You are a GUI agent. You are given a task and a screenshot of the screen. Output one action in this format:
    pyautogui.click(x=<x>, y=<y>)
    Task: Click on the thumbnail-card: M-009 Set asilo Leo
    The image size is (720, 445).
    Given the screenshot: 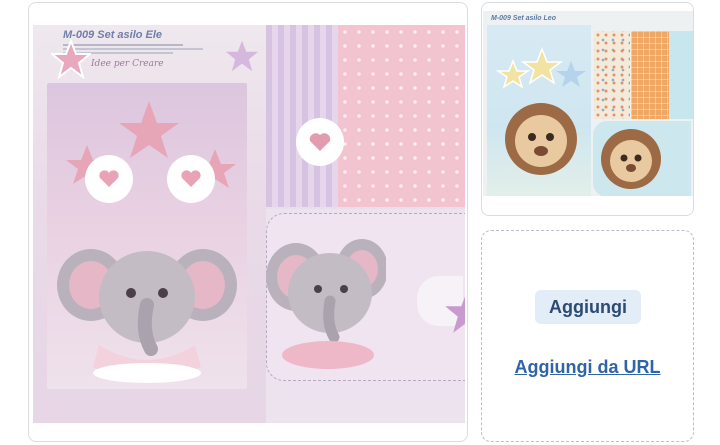 What is the action you would take?
    pyautogui.click(x=587, y=109)
    